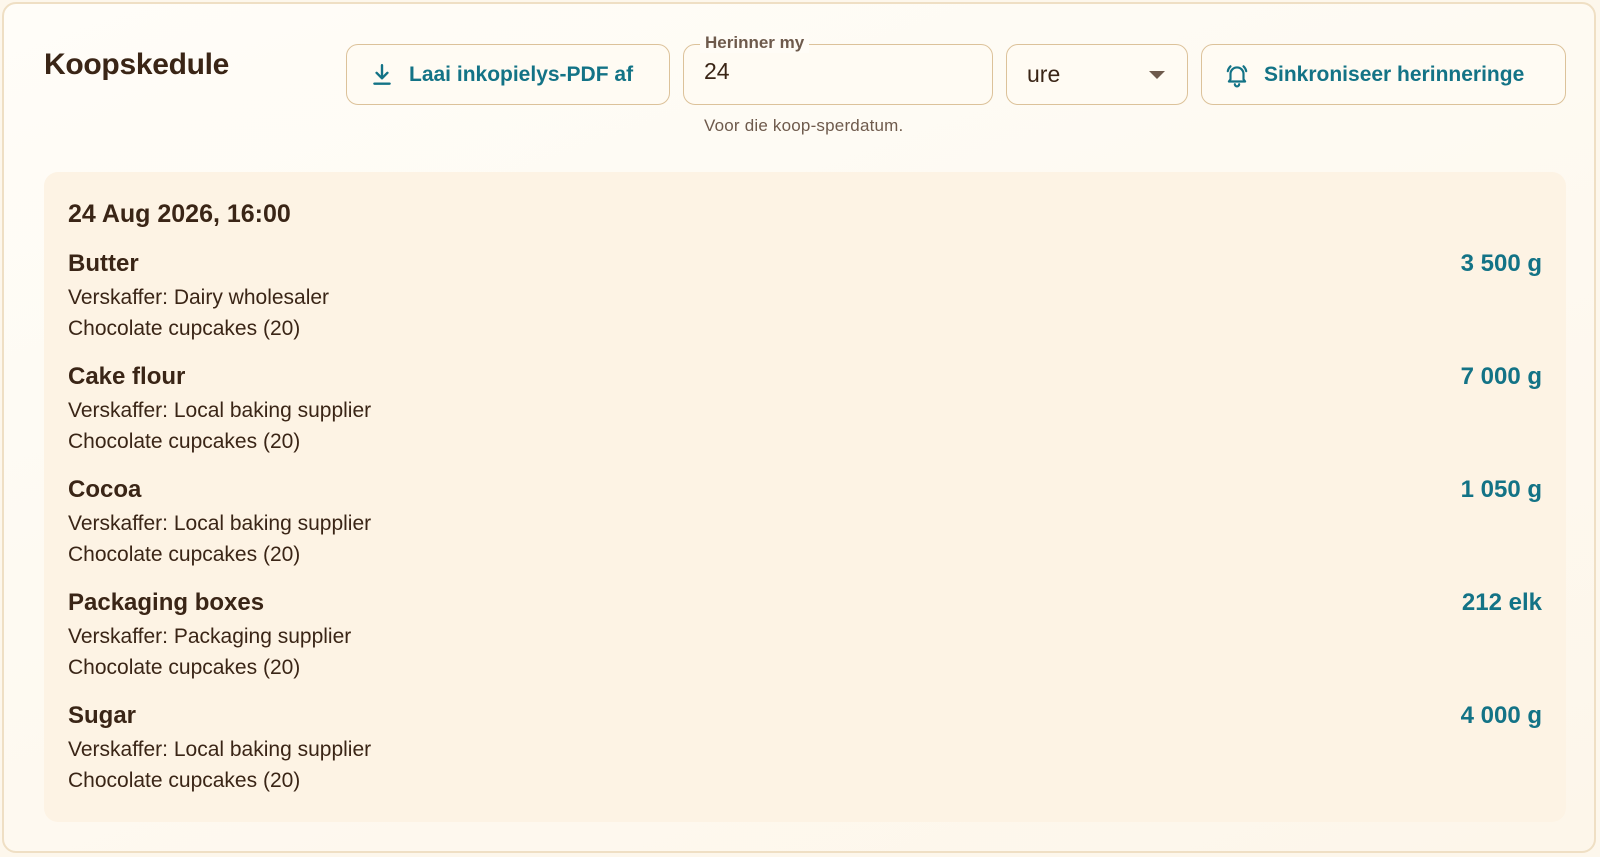 The height and width of the screenshot is (857, 1600). What do you see at coordinates (179, 214) in the screenshot?
I see `group-date-heading: 24 Aug 2026, 16:00` at bounding box center [179, 214].